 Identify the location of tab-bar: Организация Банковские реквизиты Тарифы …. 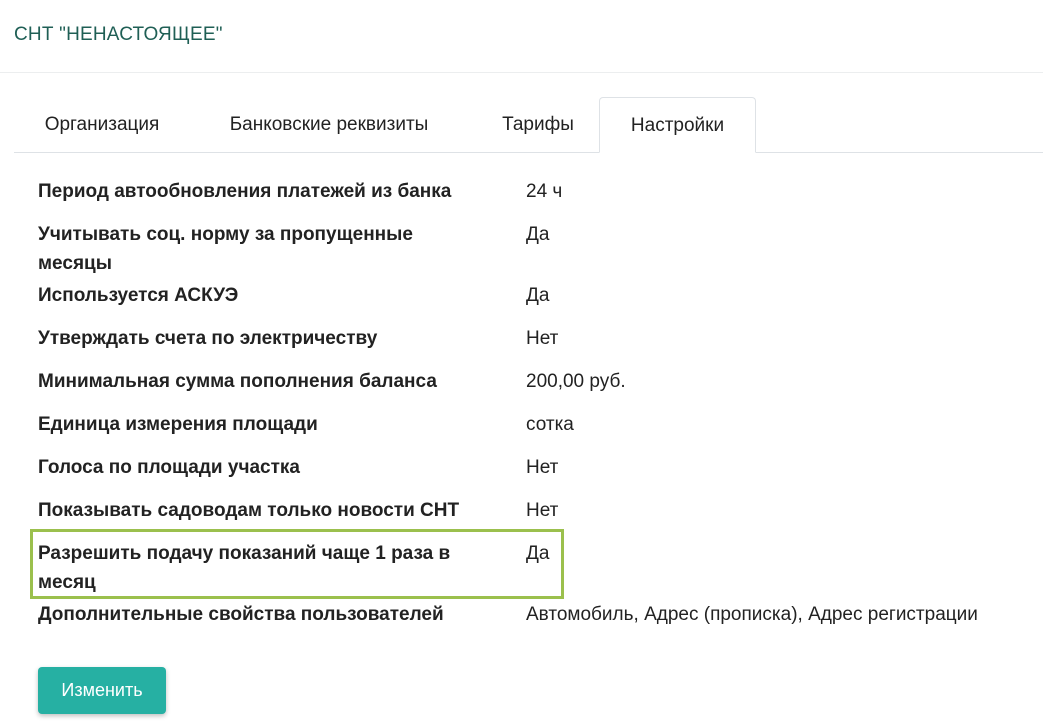
(528, 125).